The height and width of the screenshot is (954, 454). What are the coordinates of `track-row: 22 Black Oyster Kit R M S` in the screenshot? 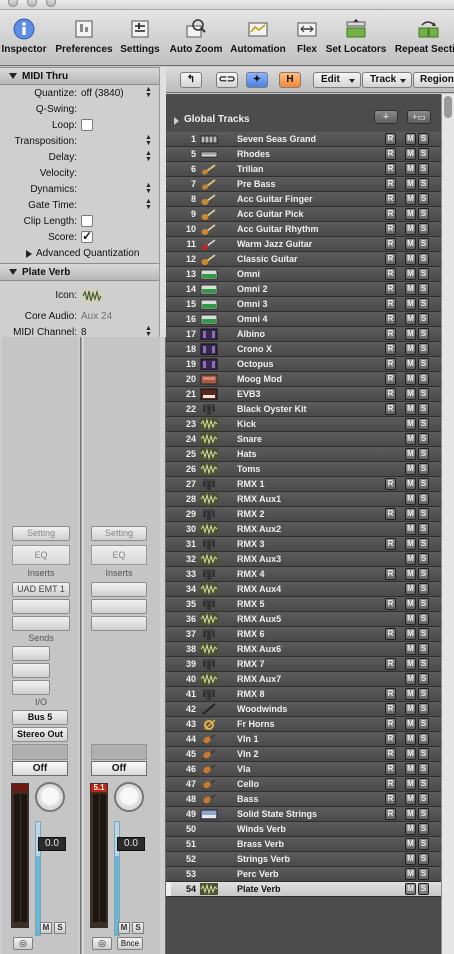 It's located at (303, 409).